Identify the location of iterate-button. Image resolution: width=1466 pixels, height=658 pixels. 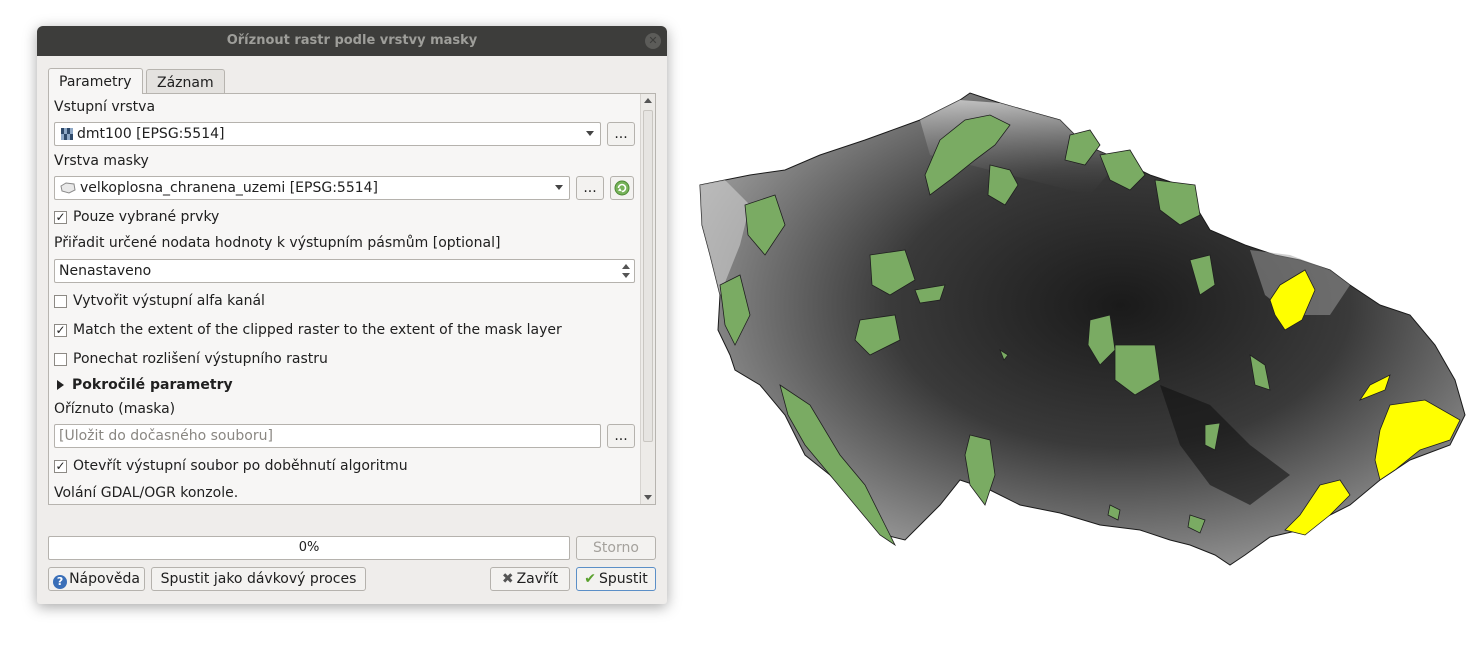
(622, 188).